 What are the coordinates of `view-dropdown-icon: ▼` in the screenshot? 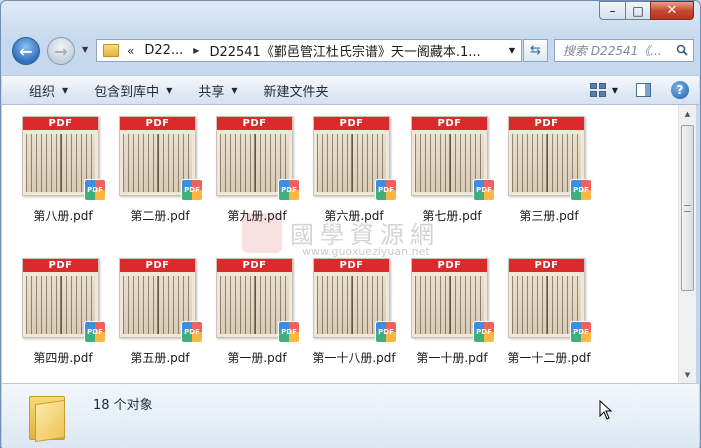 It's located at (615, 90).